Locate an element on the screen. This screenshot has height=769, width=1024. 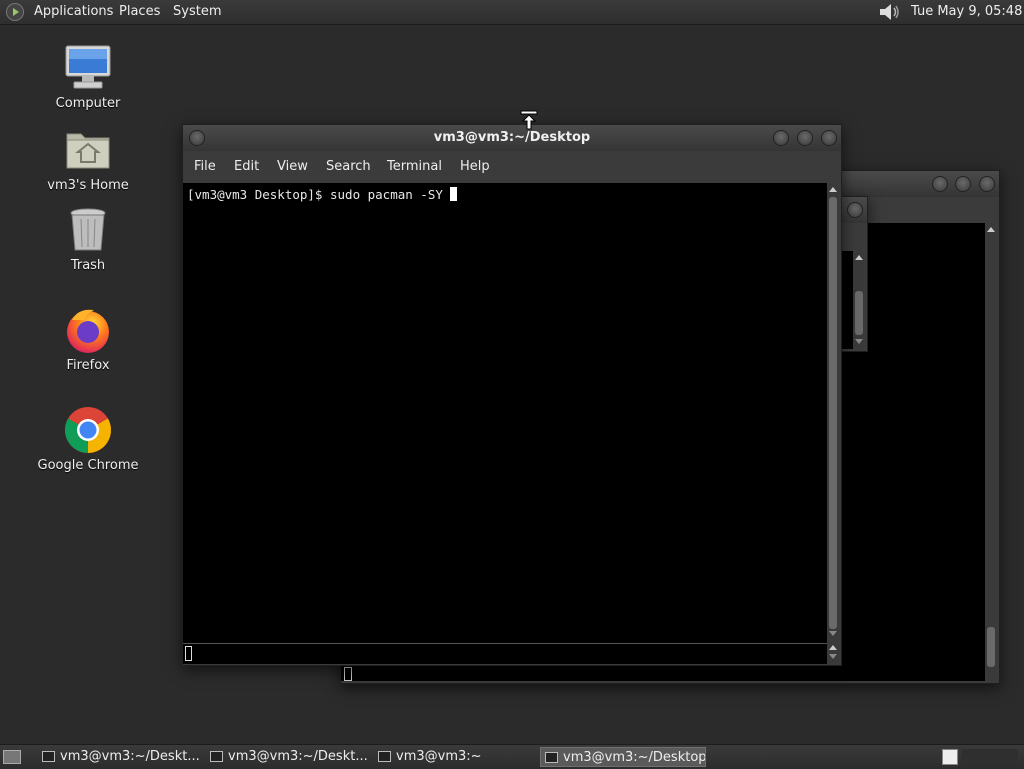
desktop-icon-label: Firefox is located at coordinates (88, 365).